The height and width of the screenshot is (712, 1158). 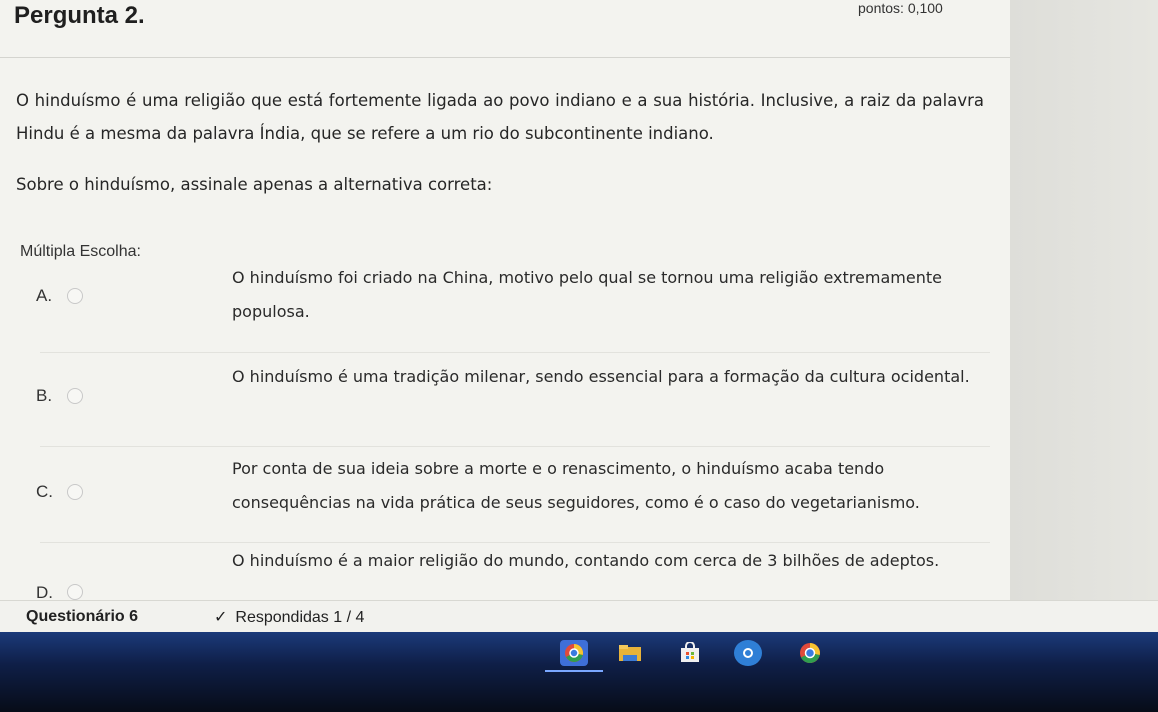 What do you see at coordinates (221, 617) in the screenshot?
I see `check-icon: ✓` at bounding box center [221, 617].